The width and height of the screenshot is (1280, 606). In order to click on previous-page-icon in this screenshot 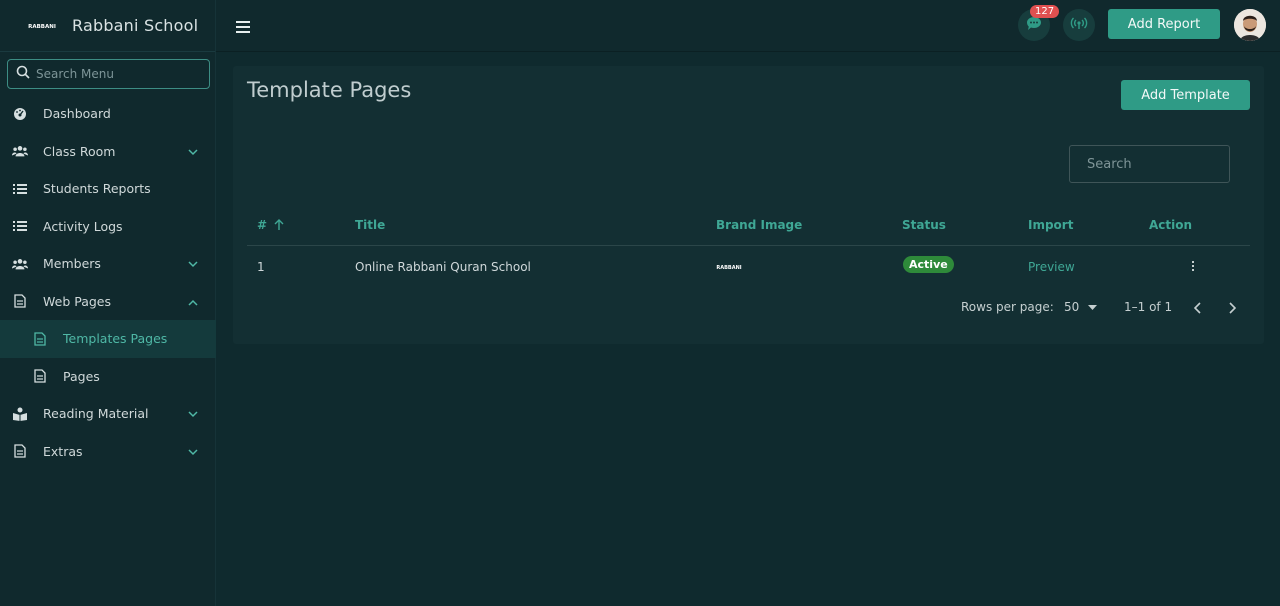, I will do `click(1197, 309)`.